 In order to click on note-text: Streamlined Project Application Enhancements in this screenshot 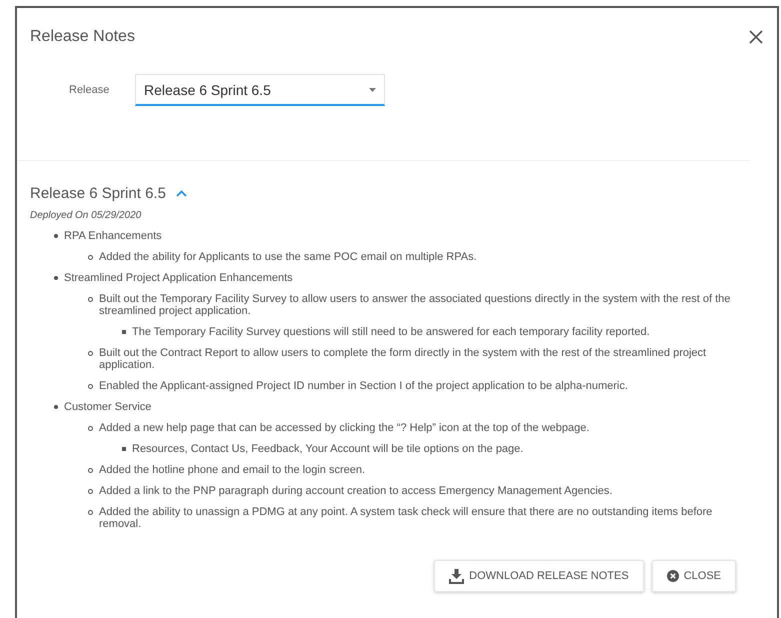, I will do `click(178, 278)`.